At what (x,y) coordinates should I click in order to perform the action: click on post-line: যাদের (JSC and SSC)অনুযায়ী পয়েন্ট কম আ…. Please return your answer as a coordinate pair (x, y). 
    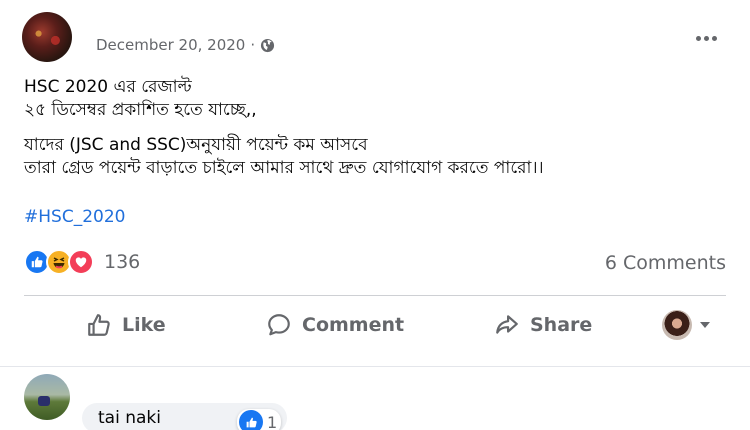
    Looking at the image, I should click on (196, 145).